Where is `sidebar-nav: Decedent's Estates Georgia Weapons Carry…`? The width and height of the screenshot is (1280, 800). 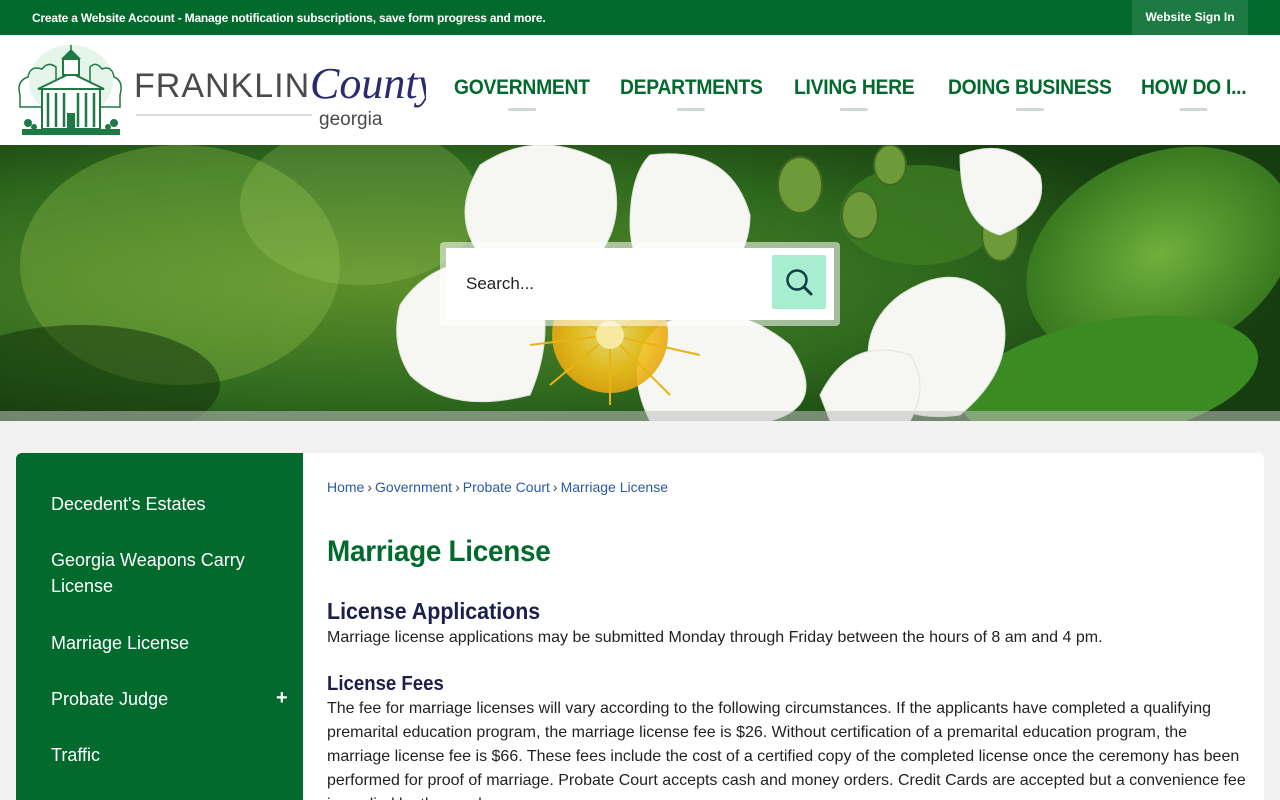
sidebar-nav: Decedent's Estates Georgia Weapons Carry… is located at coordinates (159, 626).